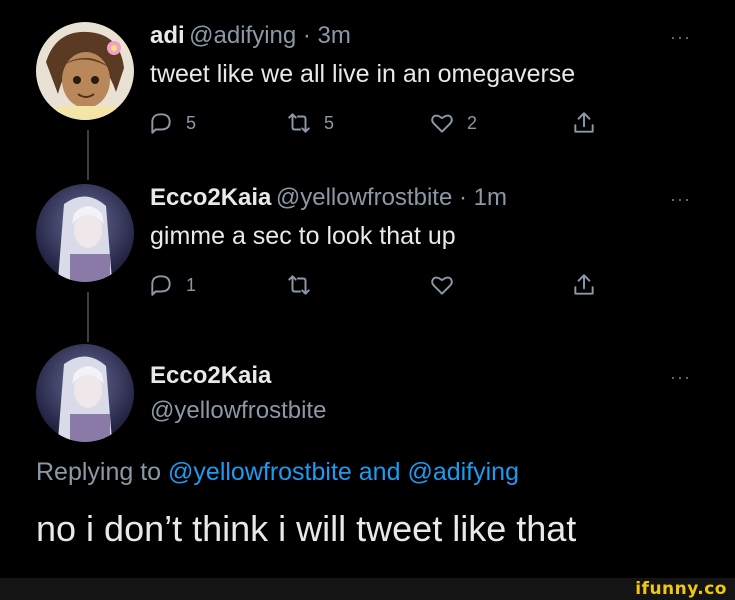 This screenshot has height=600, width=735. I want to click on avatar-ecco2kaia-main, so click(85, 393).